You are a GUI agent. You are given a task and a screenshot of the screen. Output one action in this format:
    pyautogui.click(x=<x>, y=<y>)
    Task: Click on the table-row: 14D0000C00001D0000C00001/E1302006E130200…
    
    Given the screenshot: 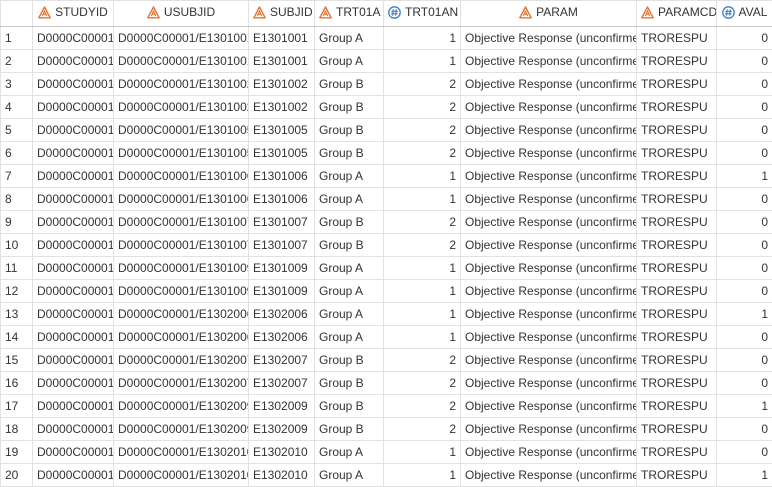 What is the action you would take?
    pyautogui.click(x=386, y=337)
    